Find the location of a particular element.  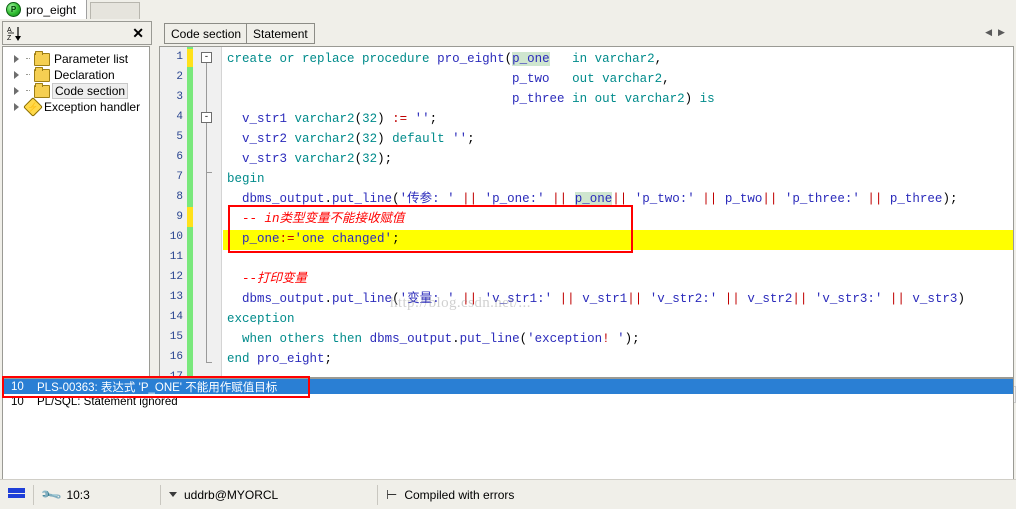

pin-icon: ⊢ is located at coordinates (392, 494).